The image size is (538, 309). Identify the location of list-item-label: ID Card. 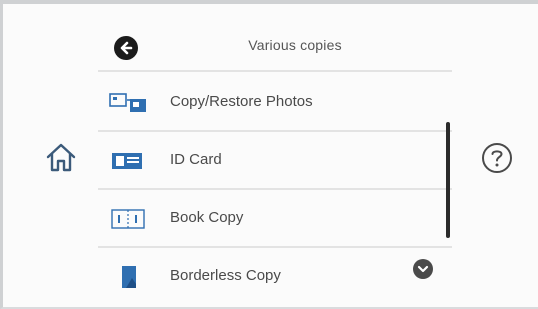
(196, 159).